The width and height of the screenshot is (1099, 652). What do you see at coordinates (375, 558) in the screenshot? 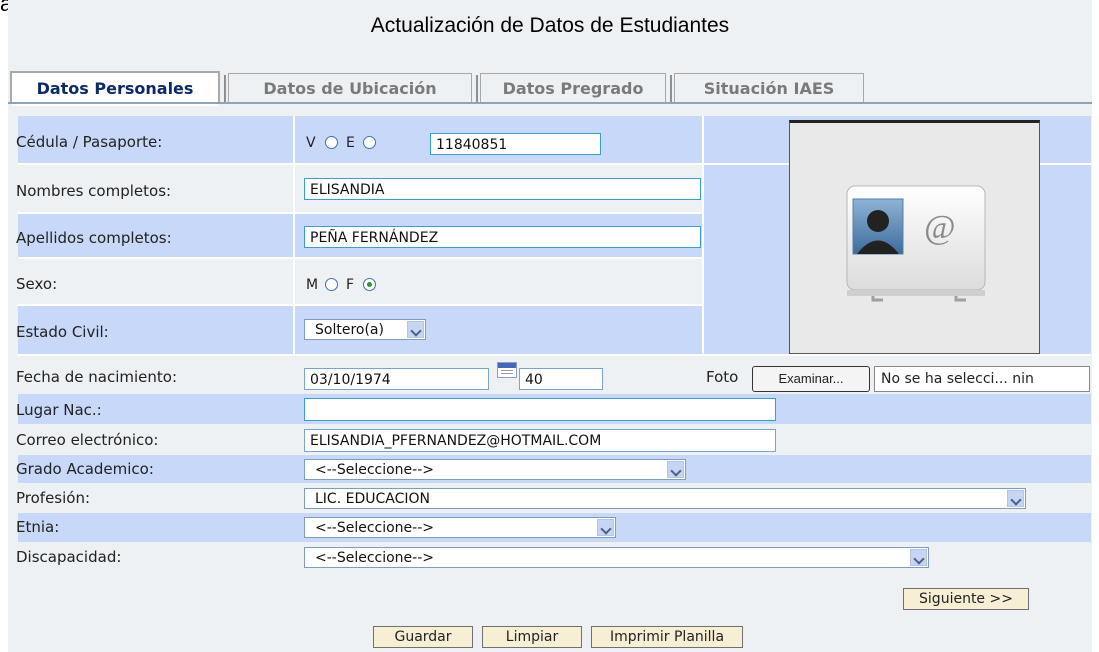
I see `discapacidad-value: <--Seleccione-->` at bounding box center [375, 558].